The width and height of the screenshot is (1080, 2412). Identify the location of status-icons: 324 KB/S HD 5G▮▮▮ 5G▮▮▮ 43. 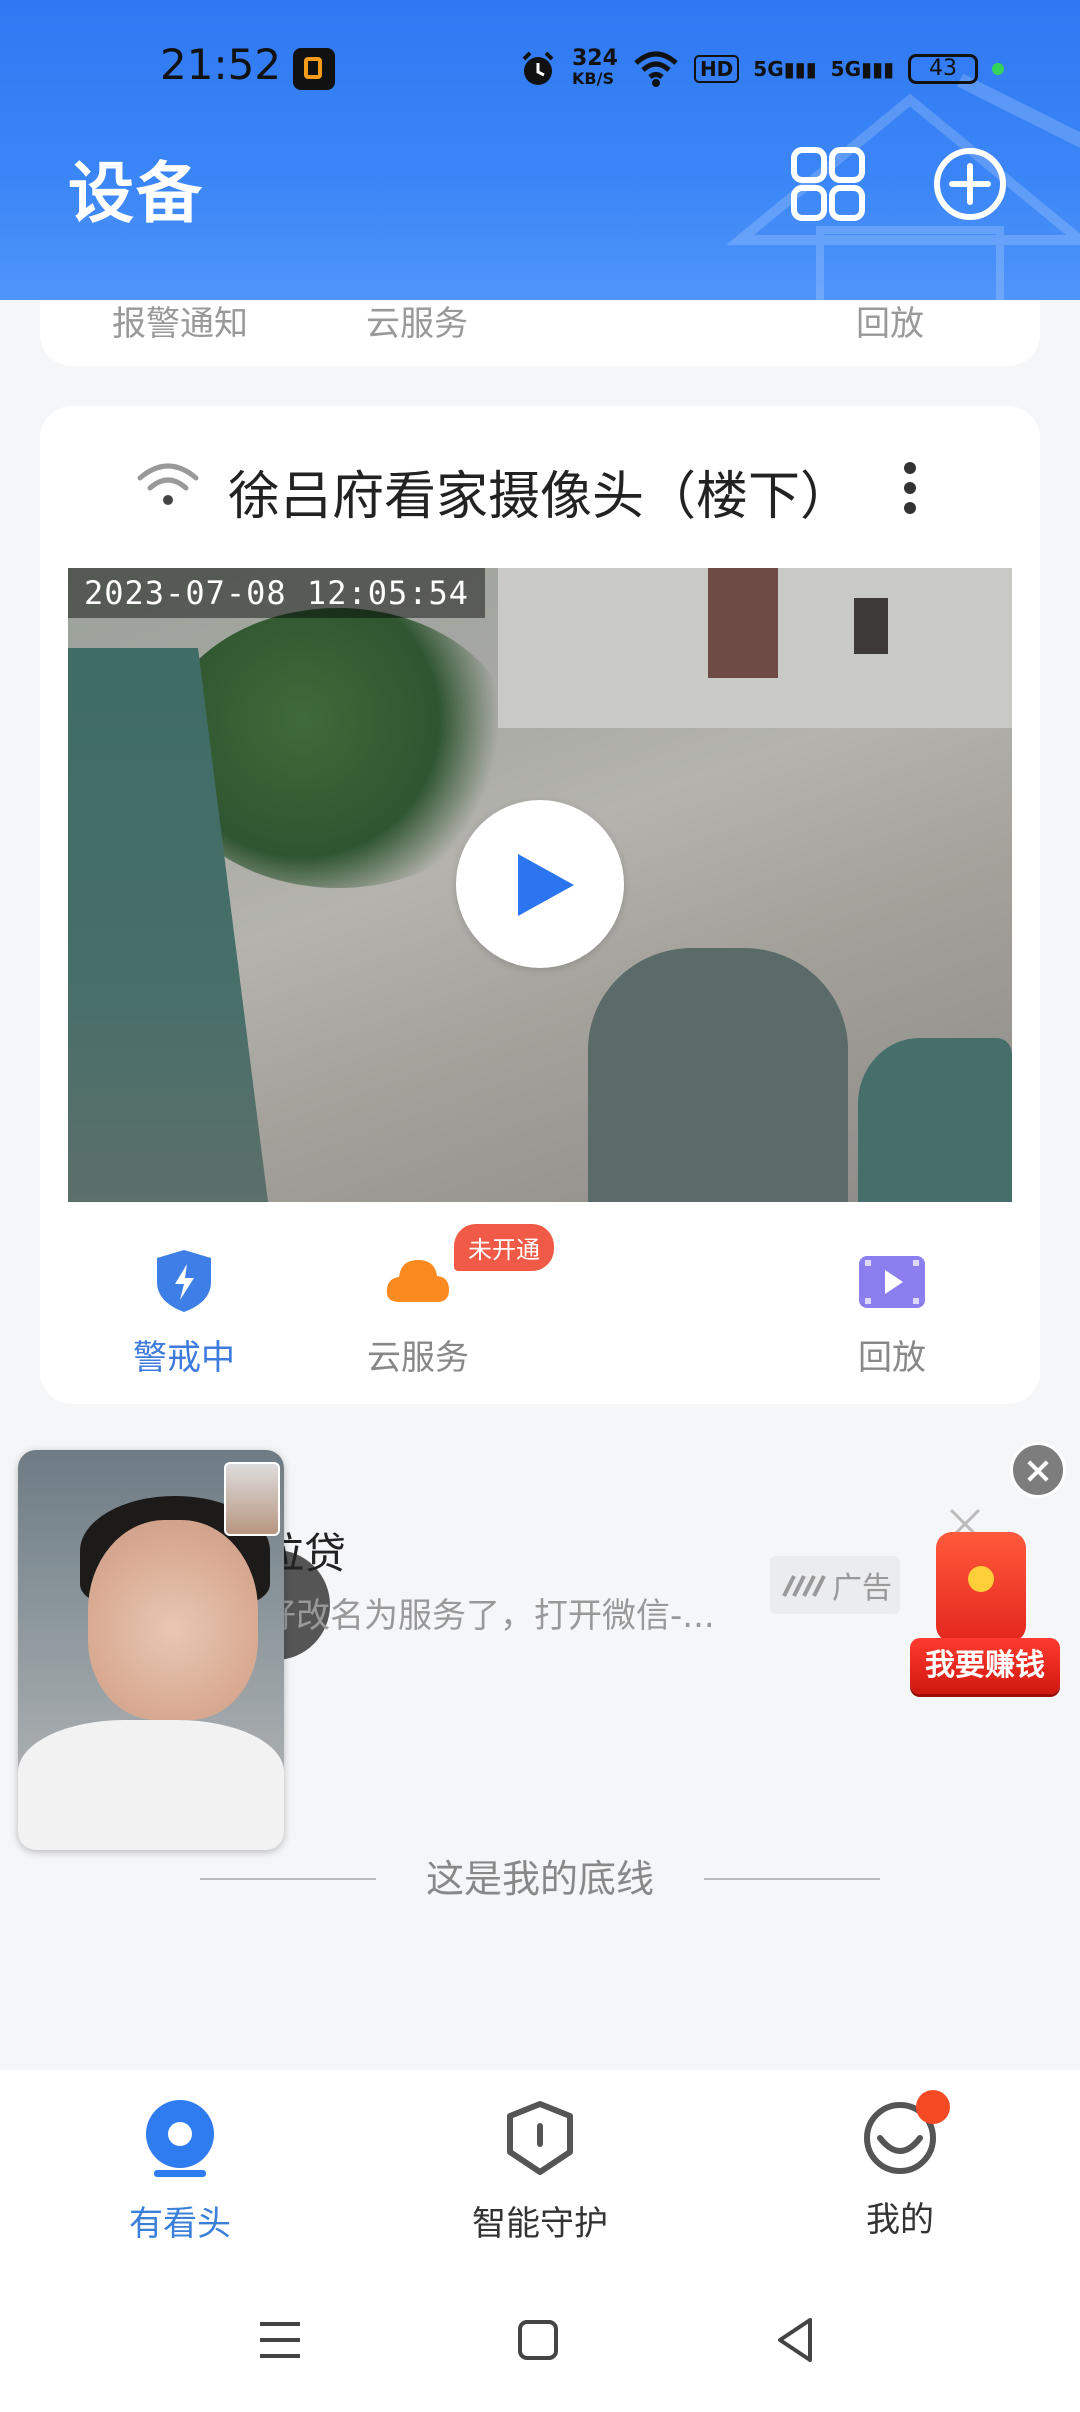
(761, 69).